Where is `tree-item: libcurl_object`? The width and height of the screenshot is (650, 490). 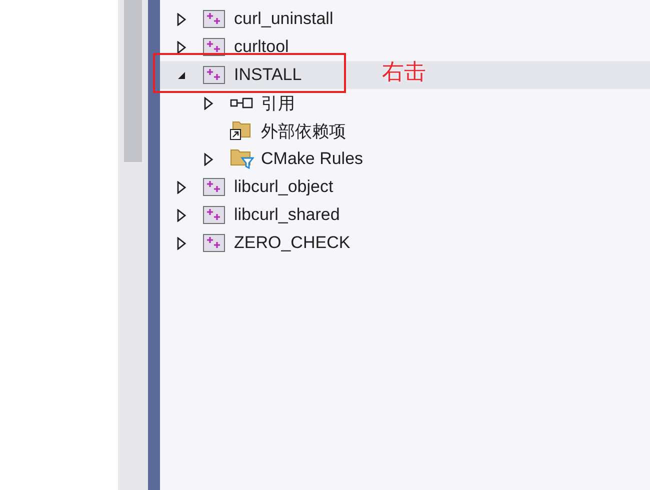
tree-item: libcurl_object is located at coordinates (405, 187).